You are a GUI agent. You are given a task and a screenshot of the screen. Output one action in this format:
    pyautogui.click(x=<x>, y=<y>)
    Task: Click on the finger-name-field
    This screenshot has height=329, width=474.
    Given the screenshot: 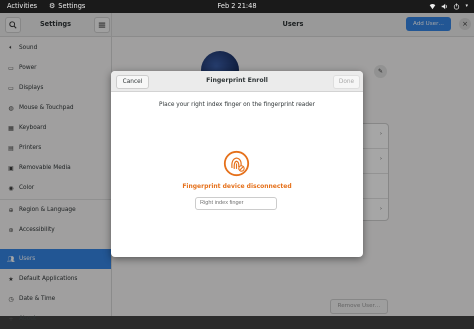 What is the action you would take?
    pyautogui.click(x=236, y=203)
    